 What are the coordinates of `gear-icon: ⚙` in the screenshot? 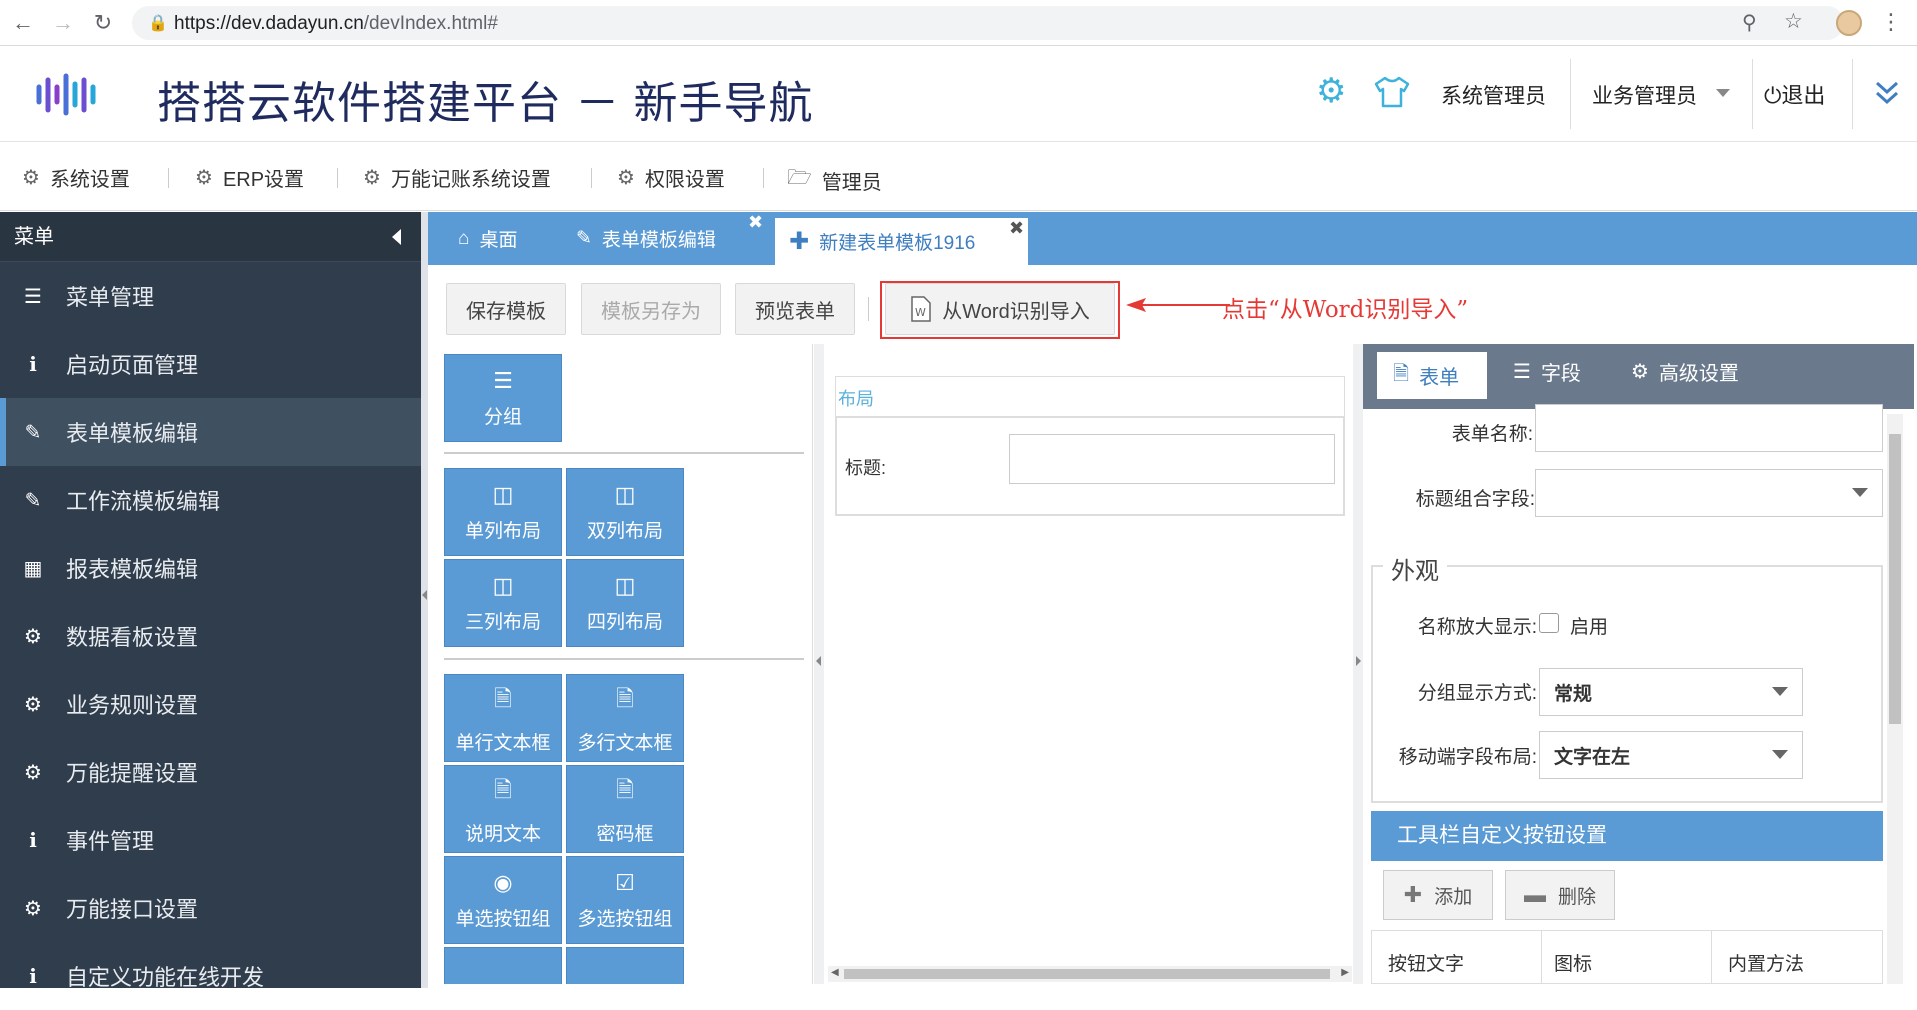 It's located at (33, 636).